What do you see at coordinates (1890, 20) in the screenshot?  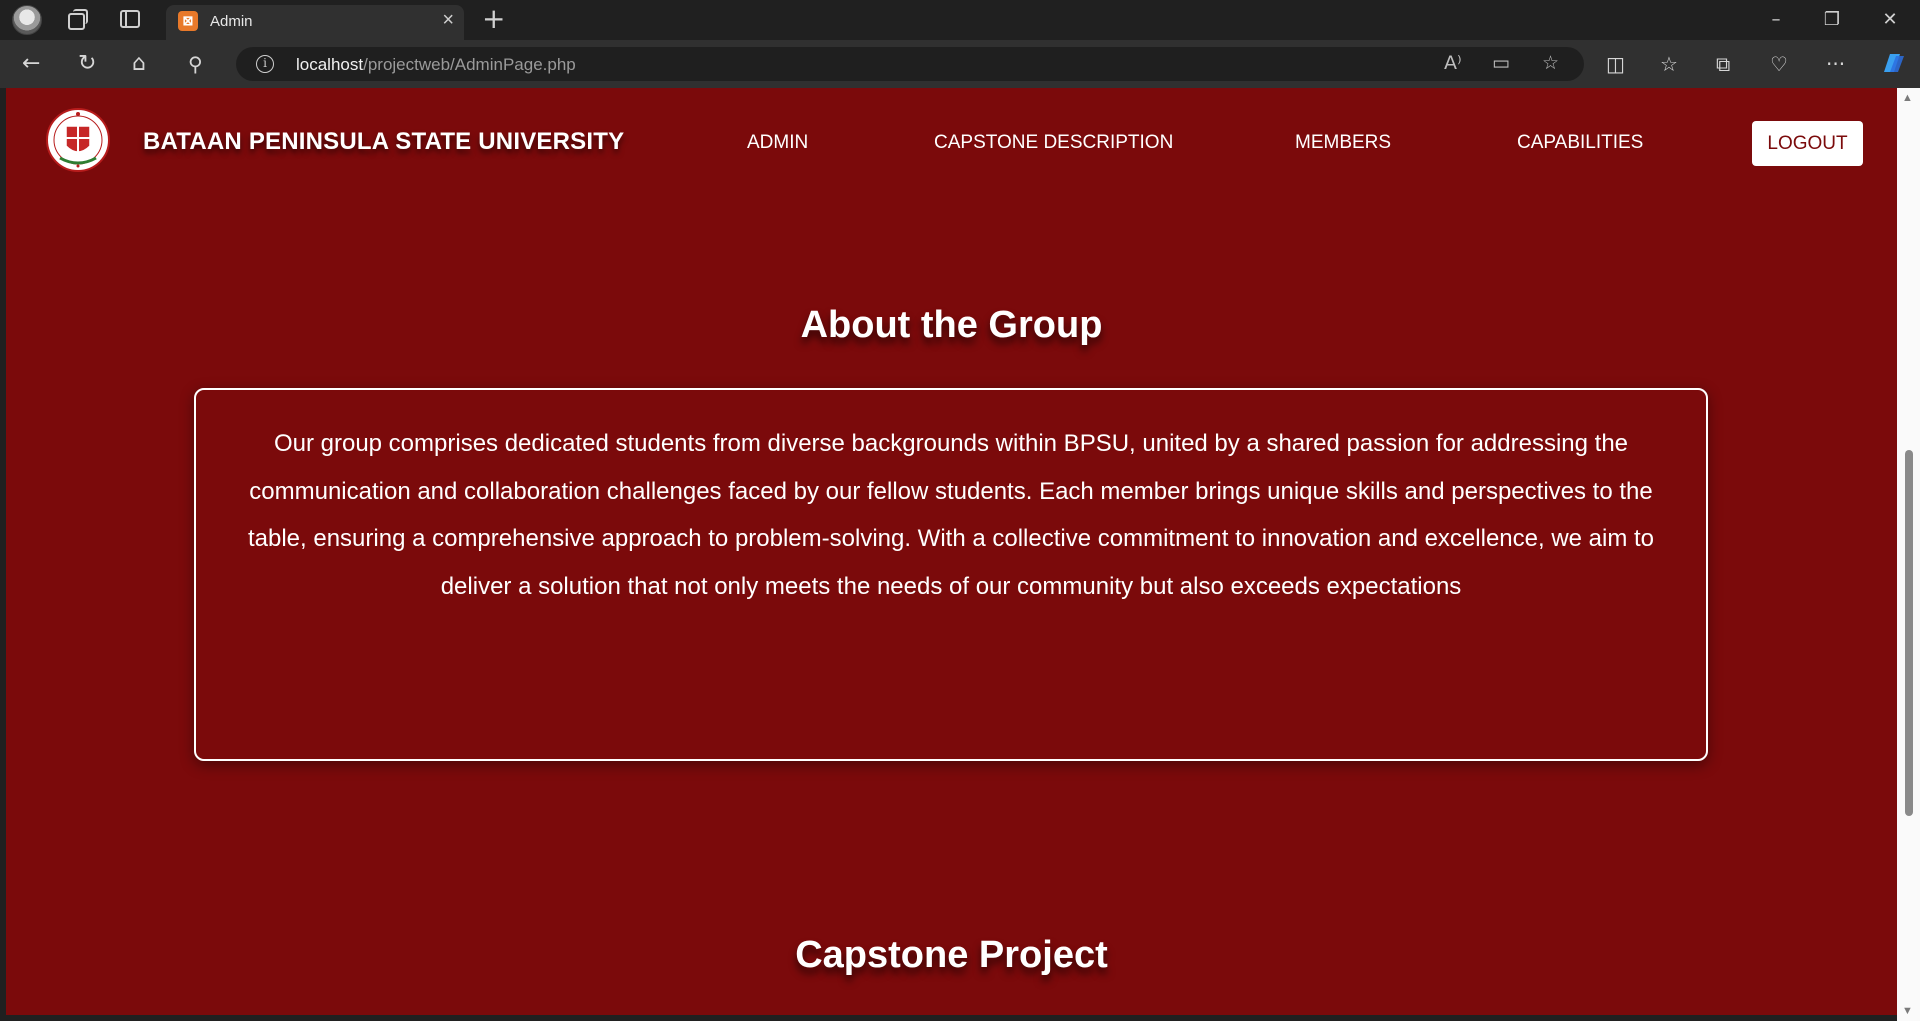 I see `close-window-icon: ✕` at bounding box center [1890, 20].